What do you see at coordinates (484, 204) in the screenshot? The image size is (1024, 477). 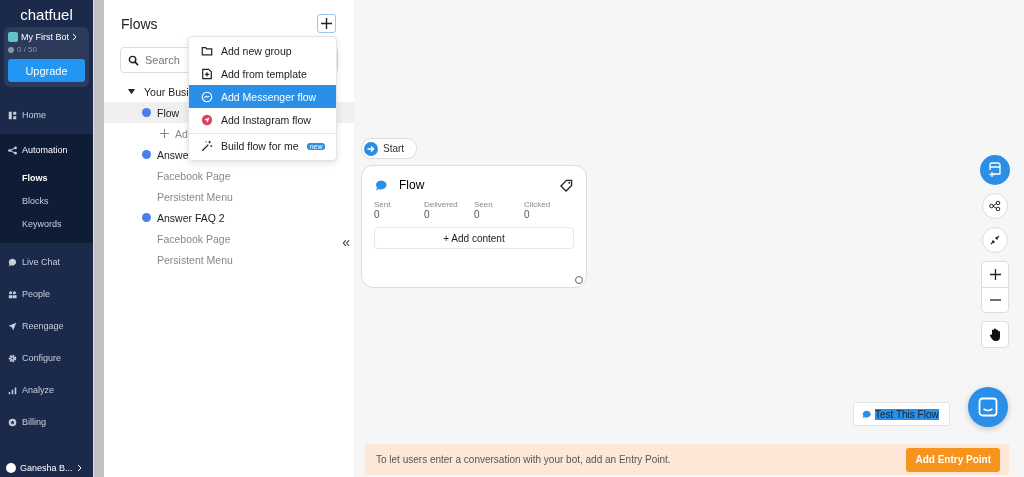 I see `stat-label: Seen` at bounding box center [484, 204].